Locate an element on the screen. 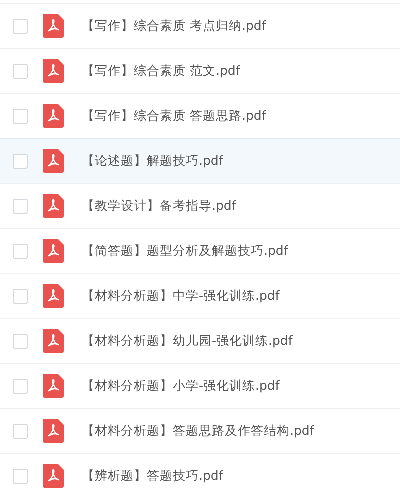 The height and width of the screenshot is (500, 400). file-name: 【简答题】题型分析及解题技巧.pdf is located at coordinates (185, 251).